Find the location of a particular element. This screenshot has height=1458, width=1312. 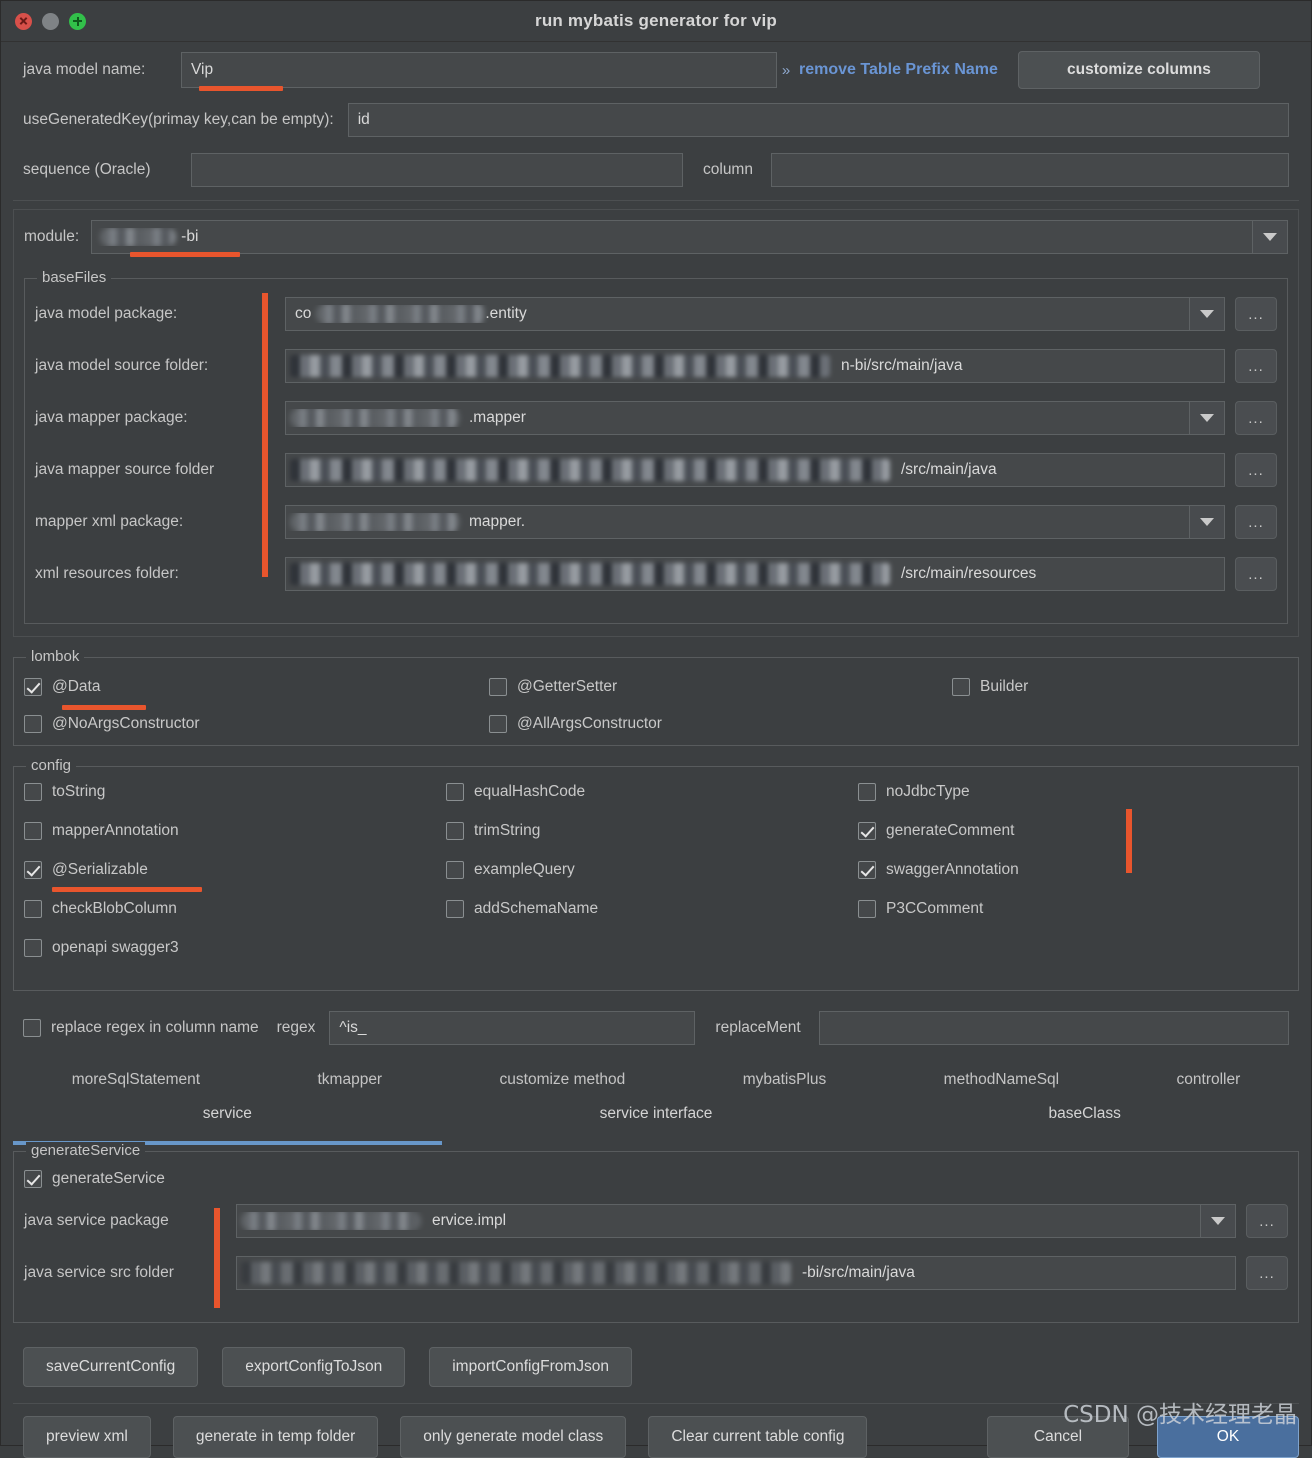

tab-customize-method: customize method is located at coordinates (563, 1080).